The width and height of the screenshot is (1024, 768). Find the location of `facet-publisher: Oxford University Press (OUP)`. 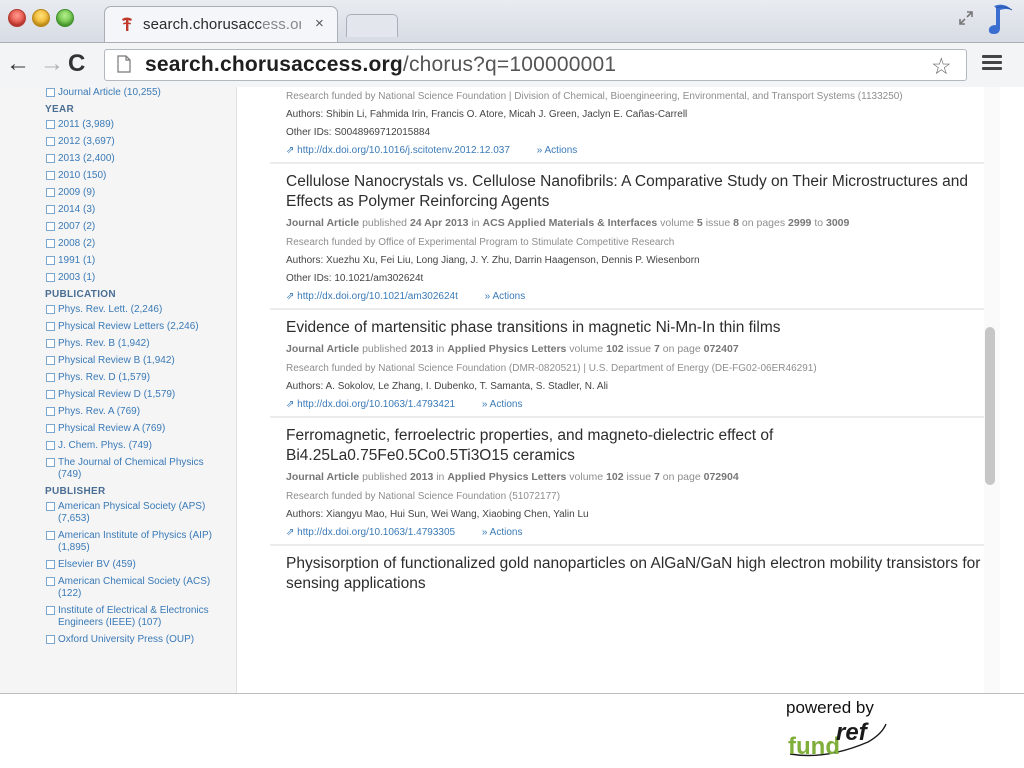

facet-publisher: Oxford University Press (OUP) is located at coordinates (132, 640).